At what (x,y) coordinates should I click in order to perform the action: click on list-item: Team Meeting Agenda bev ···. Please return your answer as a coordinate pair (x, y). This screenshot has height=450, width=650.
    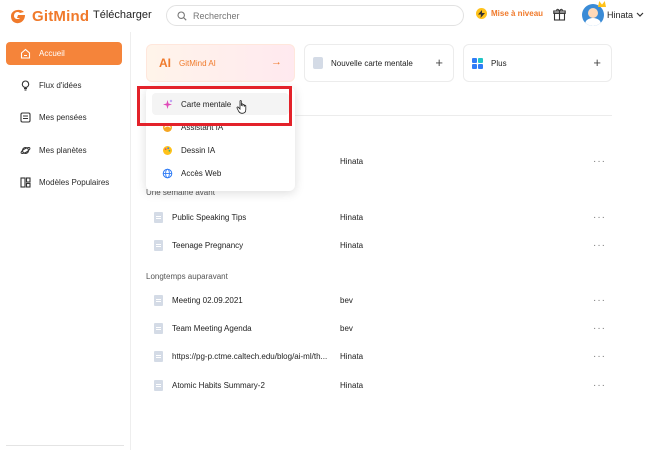
    Looking at the image, I should click on (379, 328).